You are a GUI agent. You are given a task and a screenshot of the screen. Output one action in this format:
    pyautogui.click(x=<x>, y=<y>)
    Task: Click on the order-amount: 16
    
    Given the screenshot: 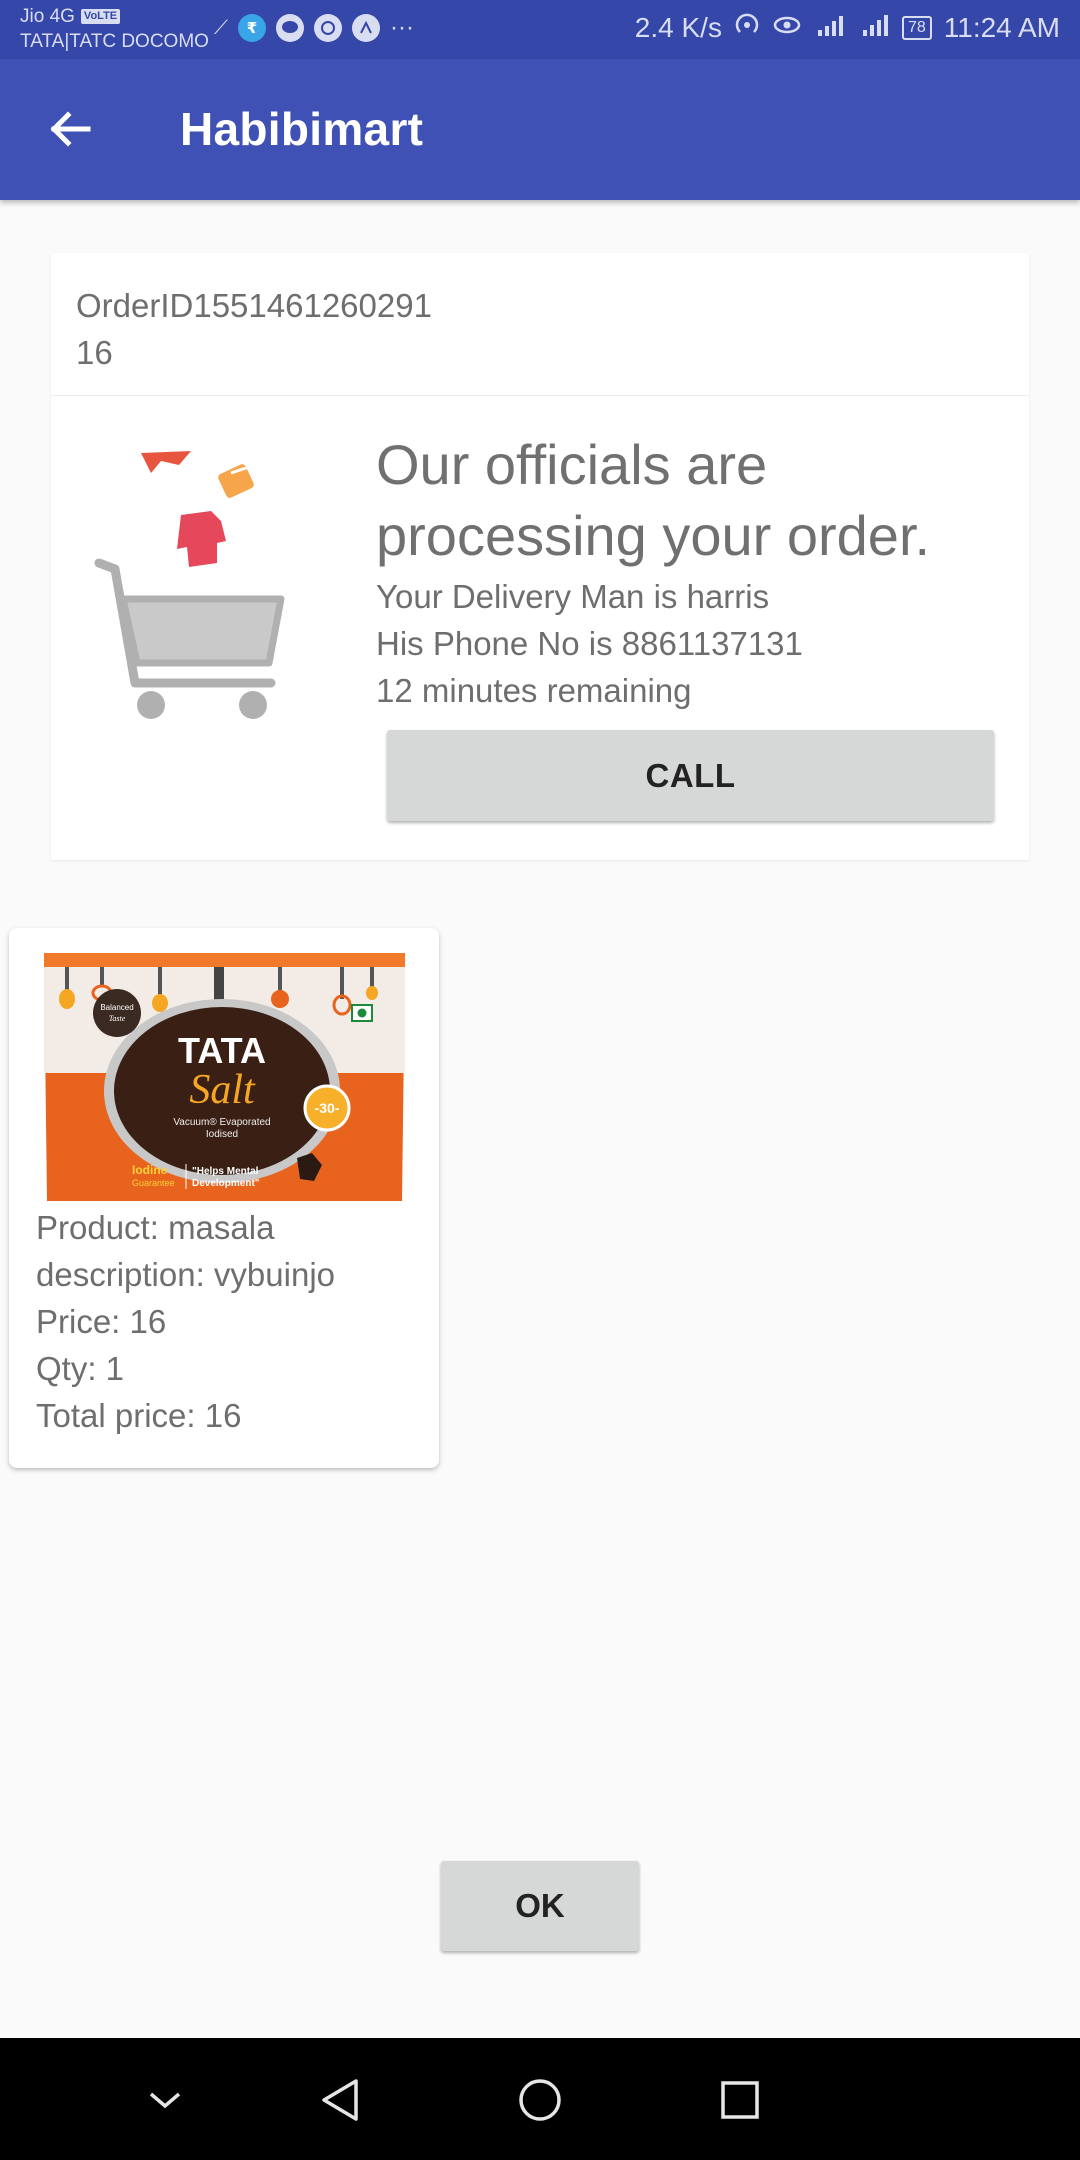 What is the action you would take?
    pyautogui.click(x=94, y=352)
    